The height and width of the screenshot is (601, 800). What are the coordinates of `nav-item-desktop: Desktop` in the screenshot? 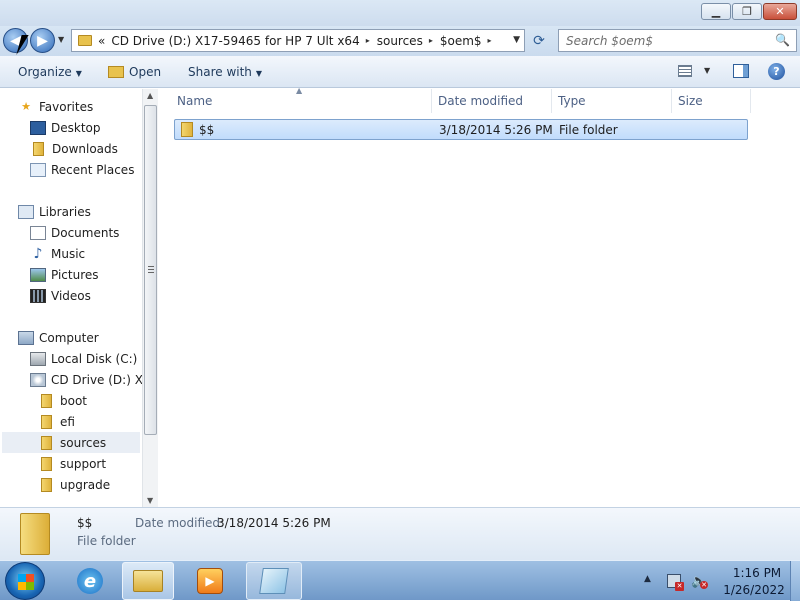 It's located at (65, 127).